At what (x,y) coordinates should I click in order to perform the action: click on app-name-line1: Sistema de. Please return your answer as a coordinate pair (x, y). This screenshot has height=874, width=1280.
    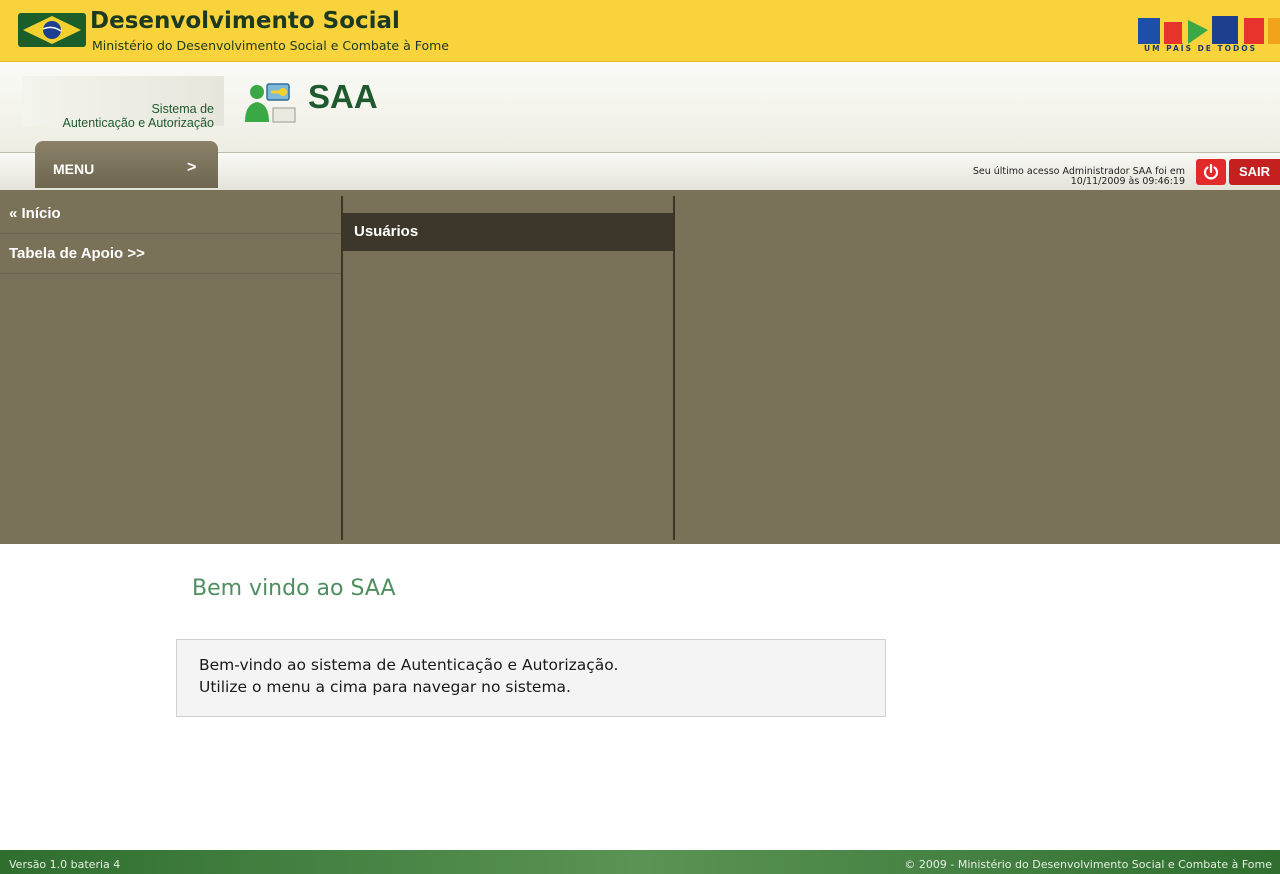
    Looking at the image, I should click on (182, 109).